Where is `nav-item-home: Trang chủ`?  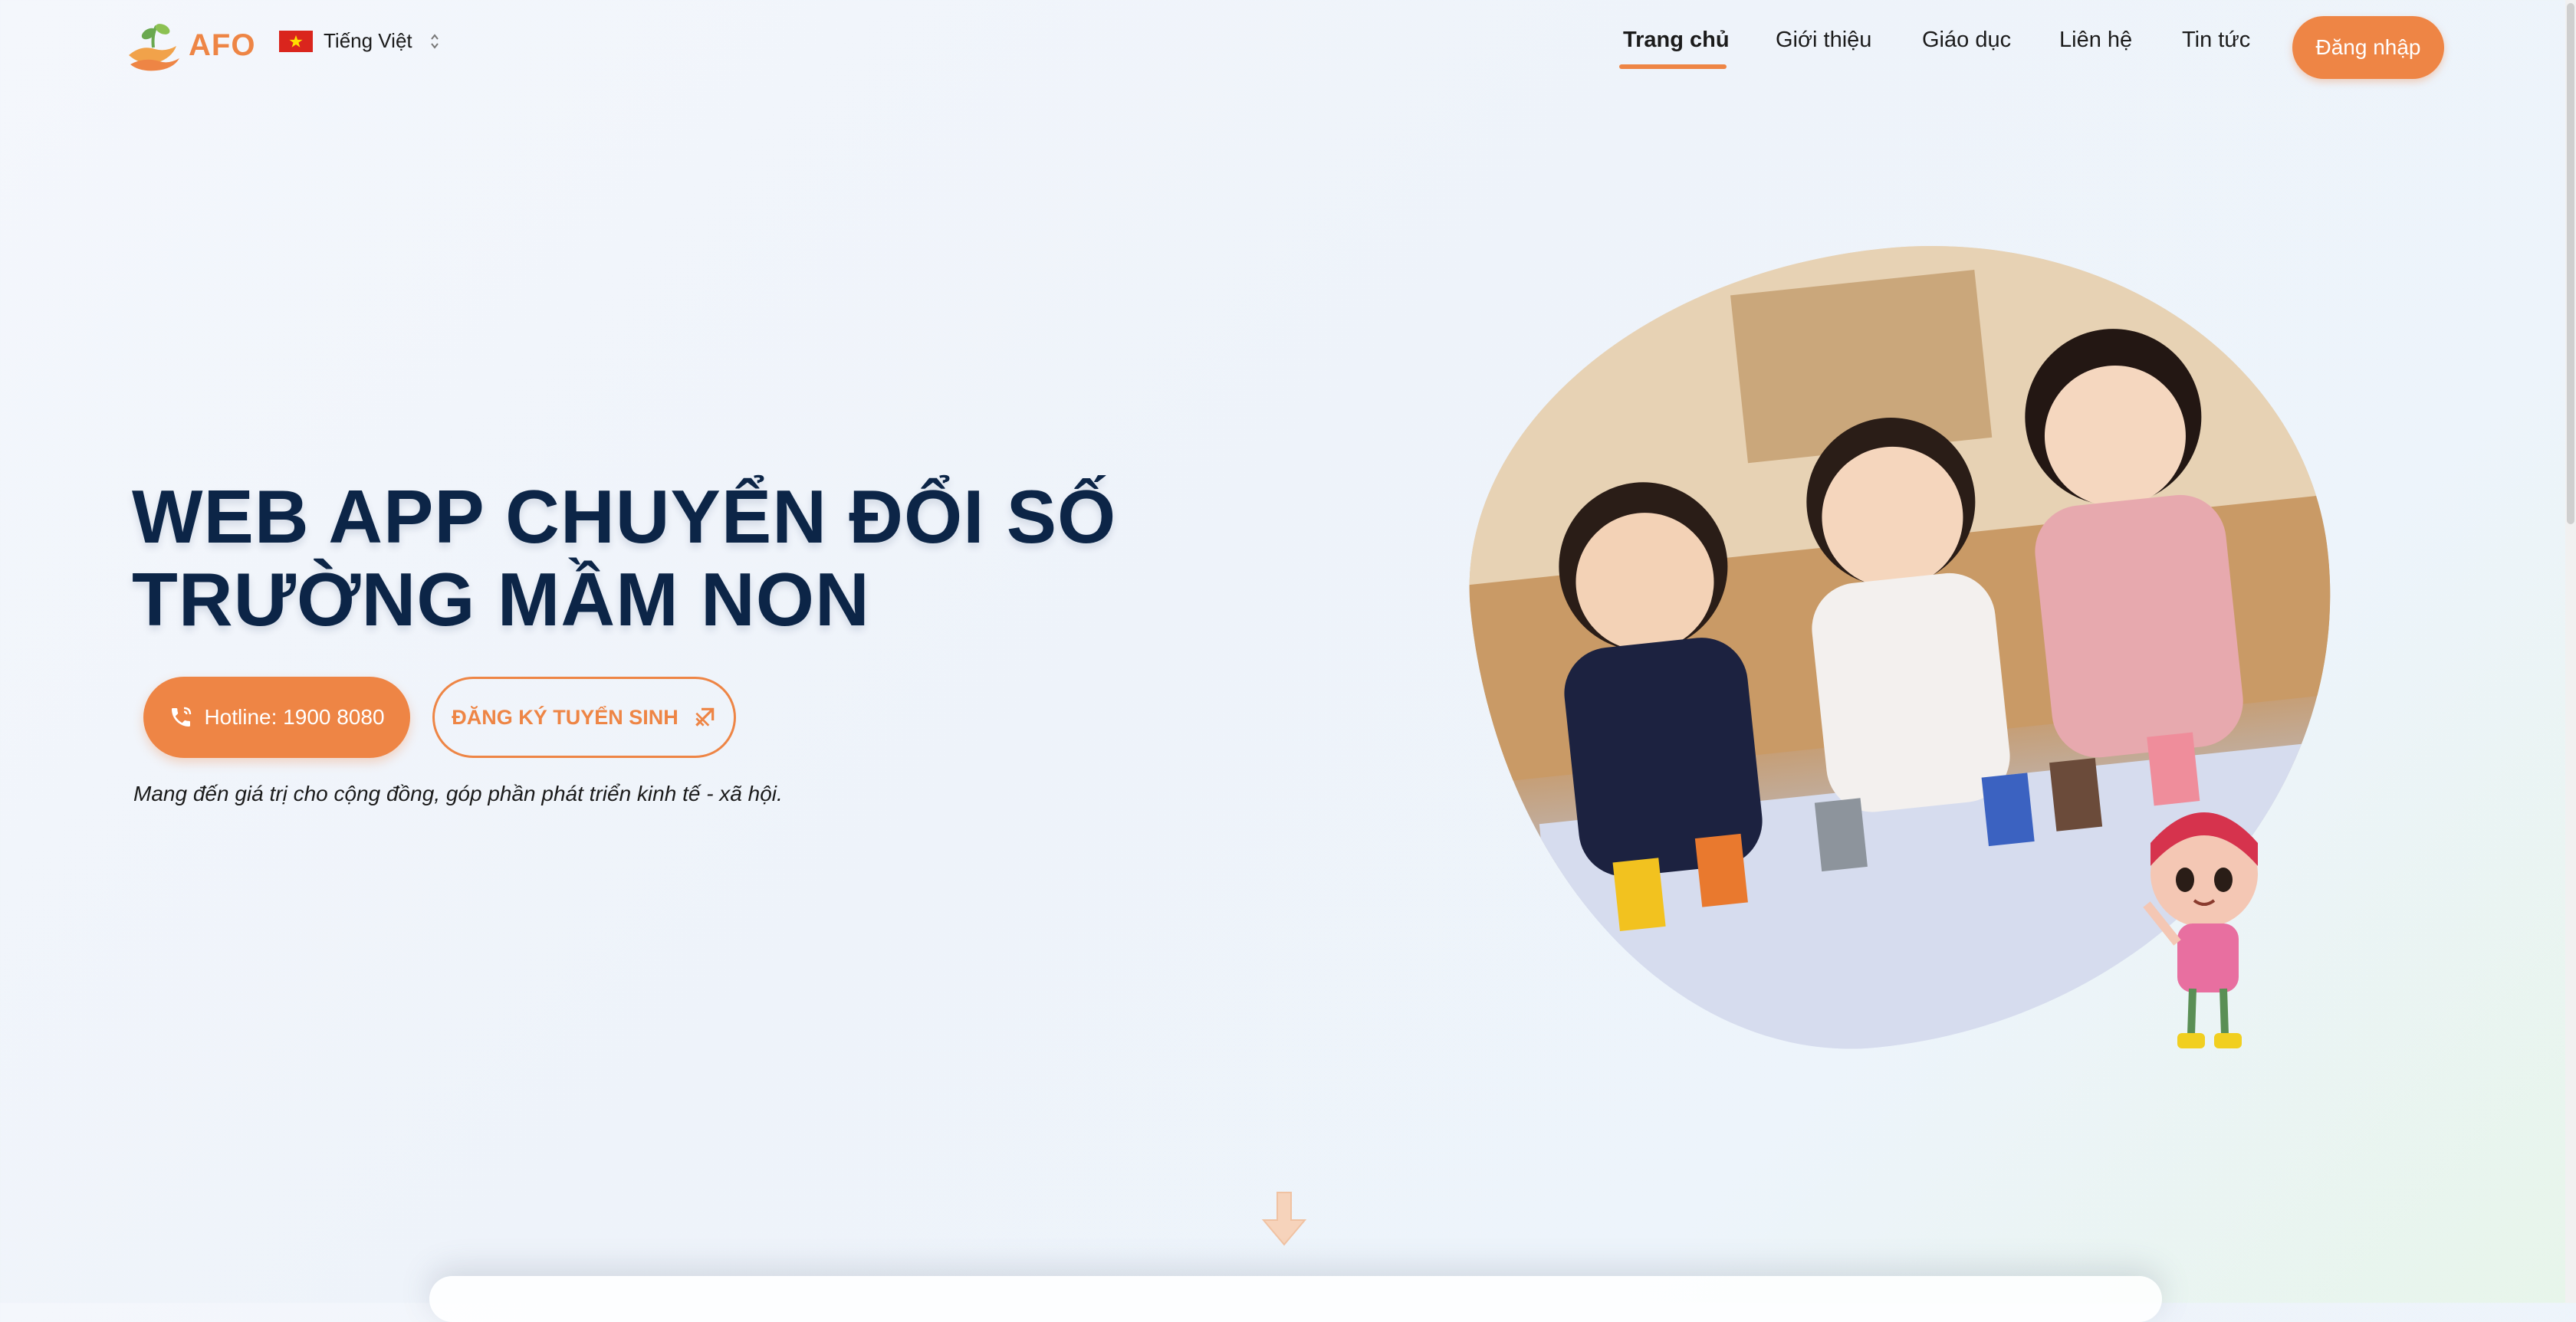 nav-item-home: Trang chủ is located at coordinates (1676, 40).